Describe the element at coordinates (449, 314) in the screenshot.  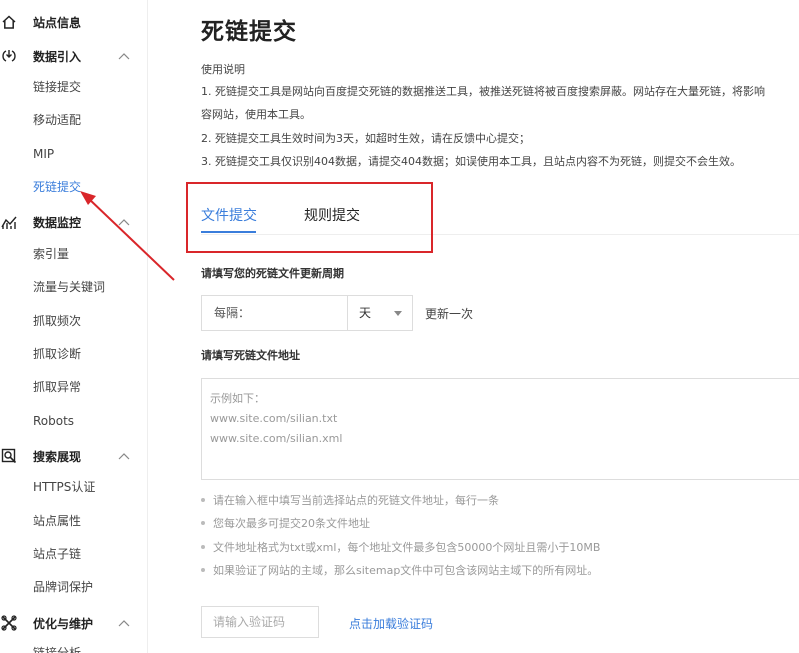
I see `period-suffix: 更新一次` at that location.